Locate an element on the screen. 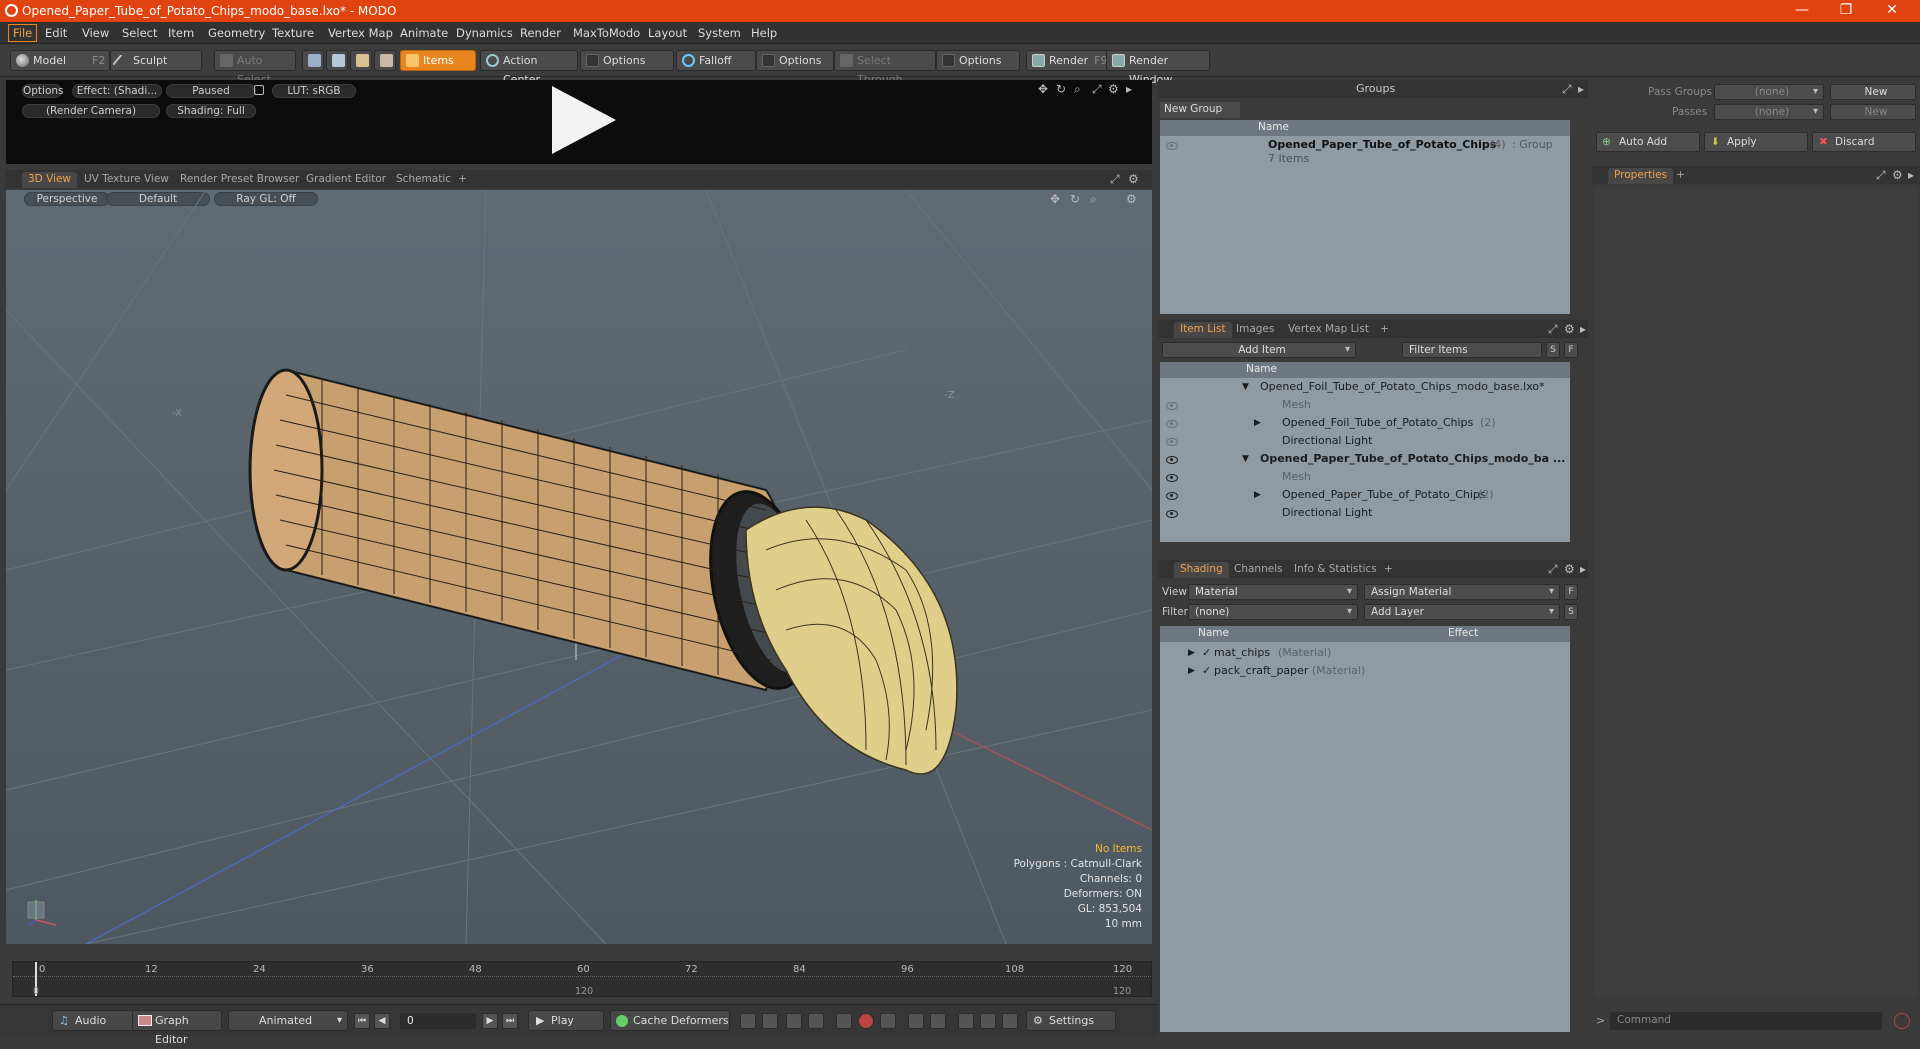  go-to-start-icon: ⏮ is located at coordinates (362, 1021).